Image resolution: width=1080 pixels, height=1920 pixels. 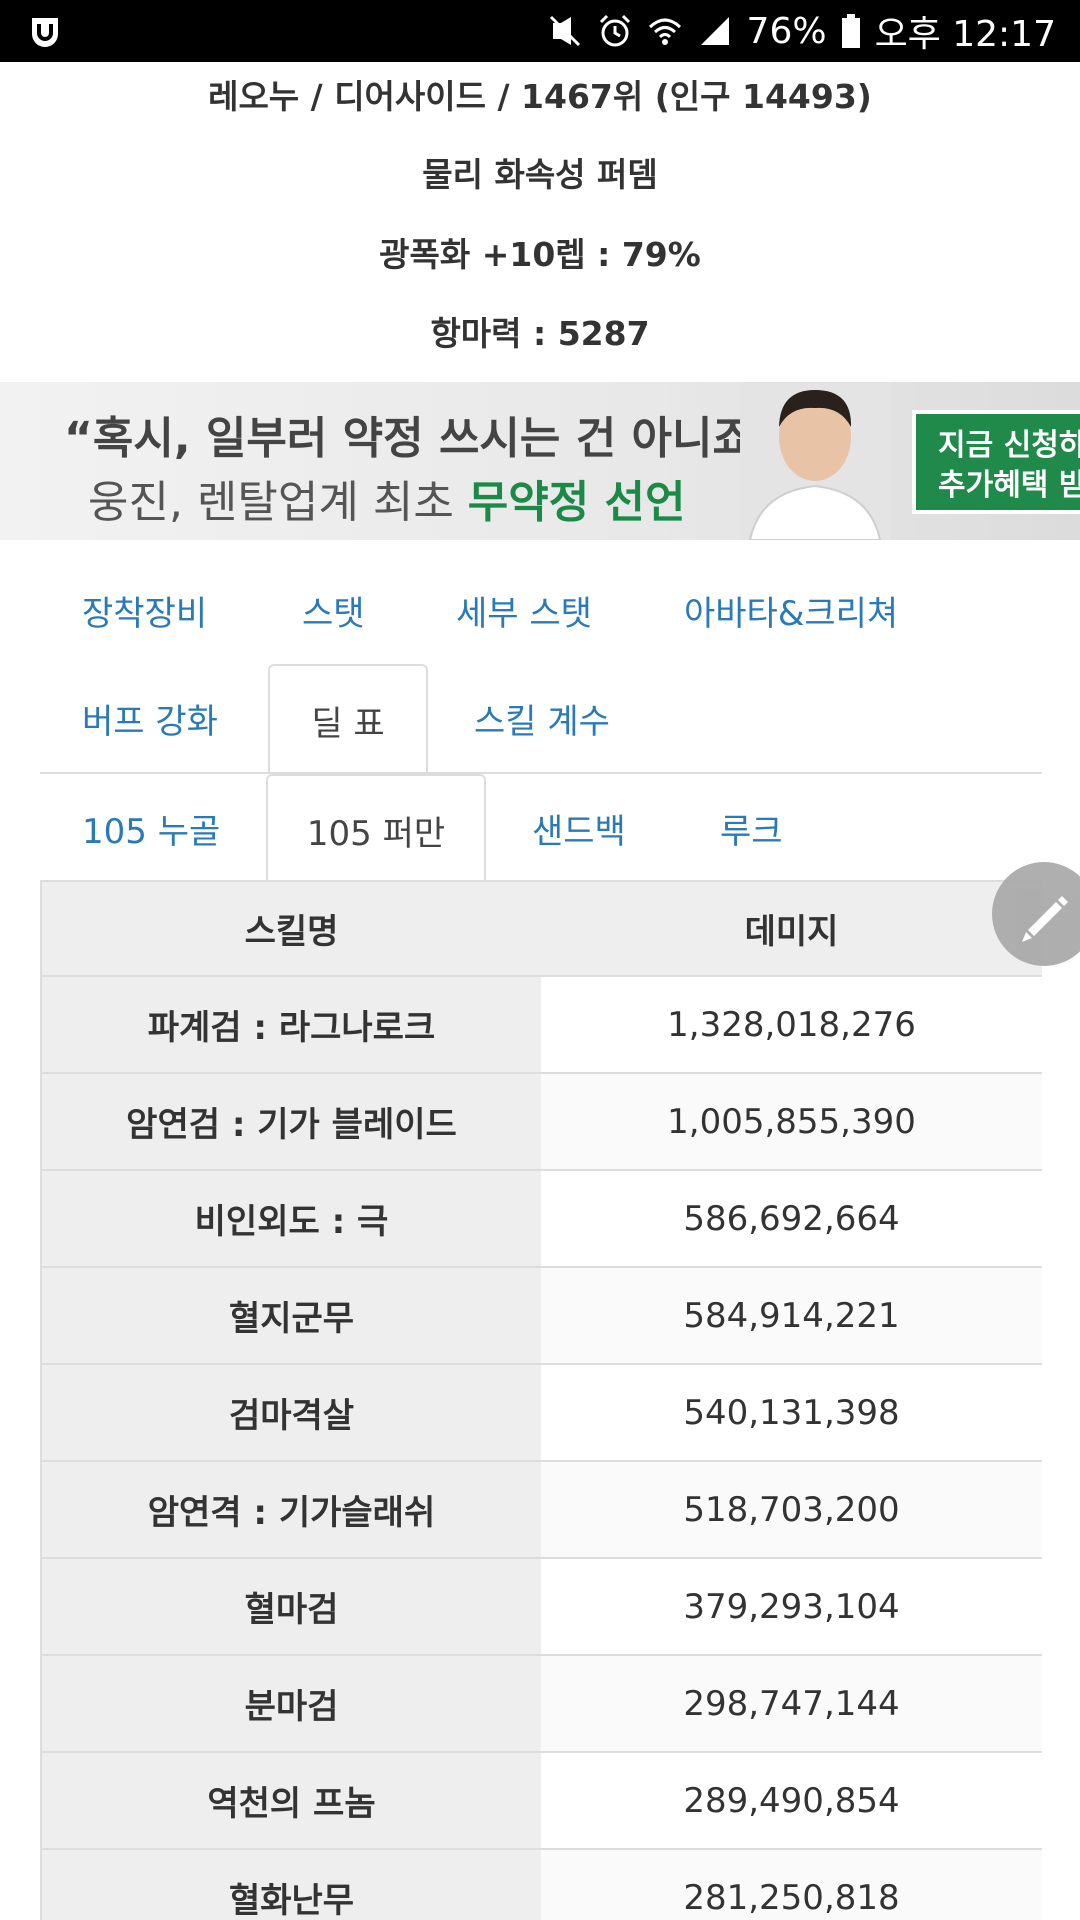 What do you see at coordinates (815, 461) in the screenshot?
I see `banner-model-photo` at bounding box center [815, 461].